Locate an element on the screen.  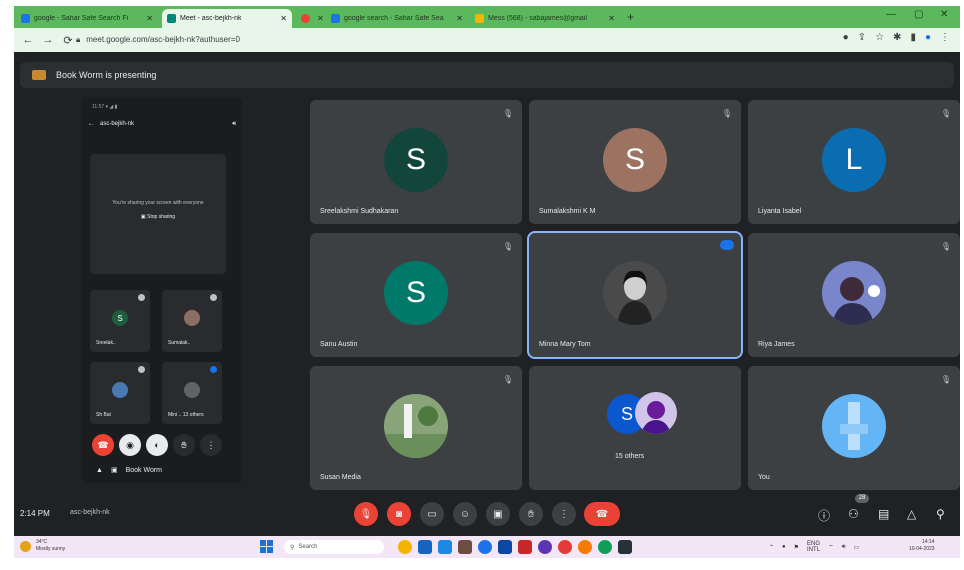
participant-tile: 🎙︎ S Sreelakshmi Sudhakaran is located at coordinates (416, 162).